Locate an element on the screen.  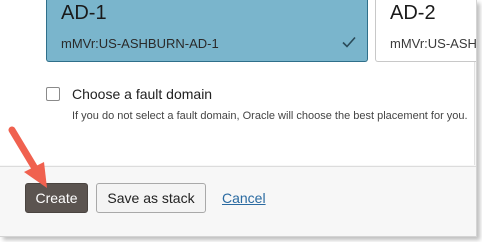
ad-card-subtitle: mMVr:US-ASHBURN-AD-1 is located at coordinates (140, 43).